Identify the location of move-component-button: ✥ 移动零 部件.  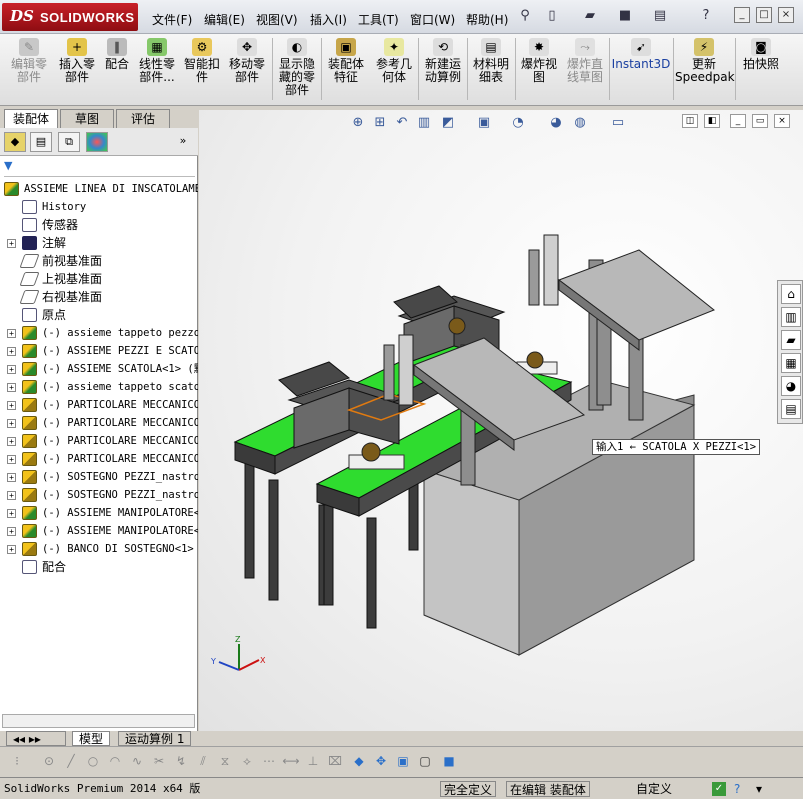
(247, 61).